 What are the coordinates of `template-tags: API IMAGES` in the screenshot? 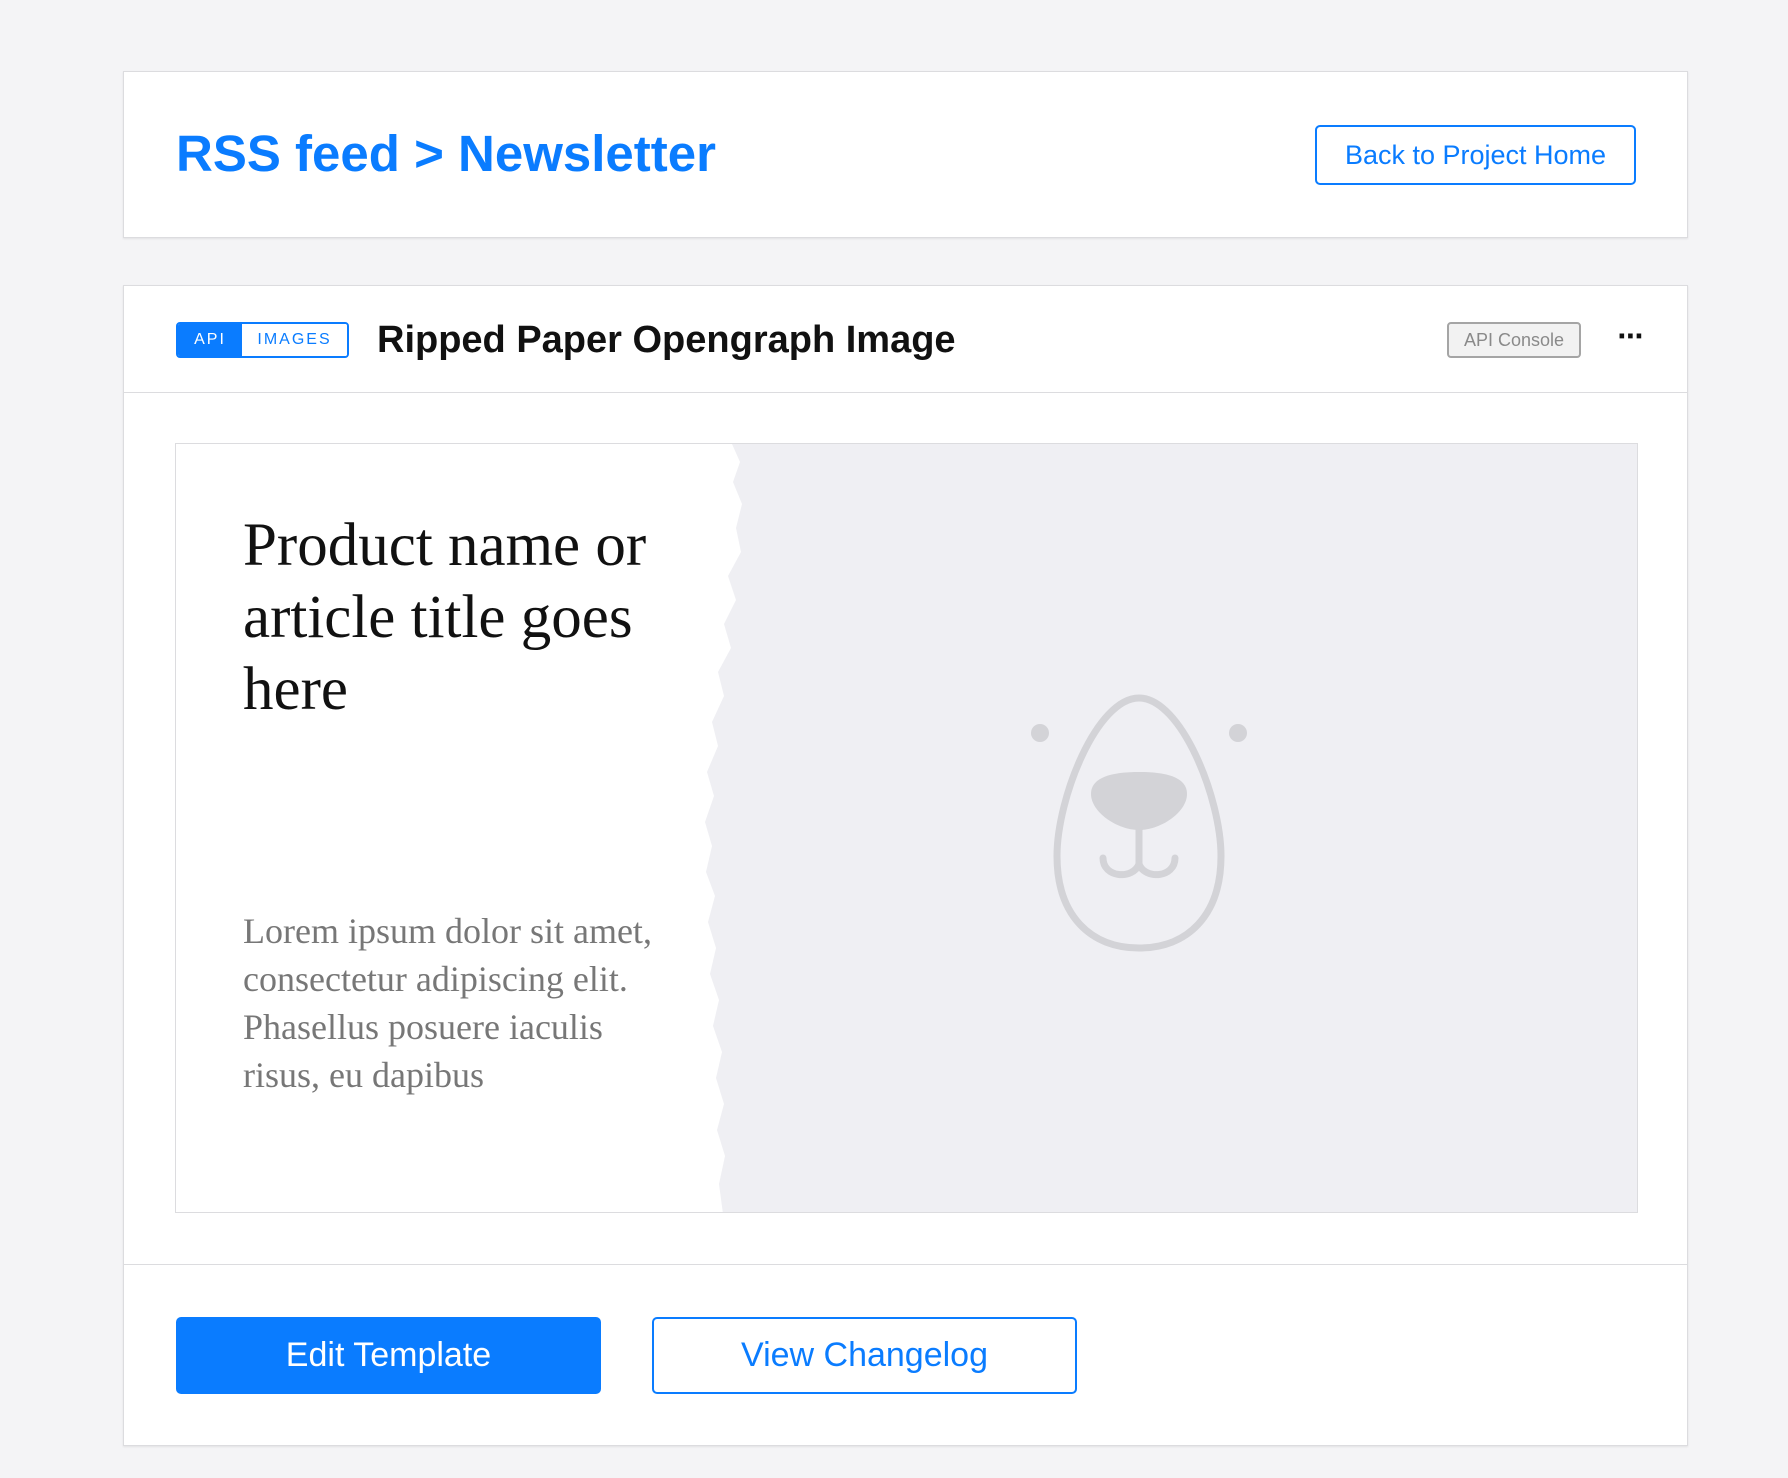 It's located at (262, 340).